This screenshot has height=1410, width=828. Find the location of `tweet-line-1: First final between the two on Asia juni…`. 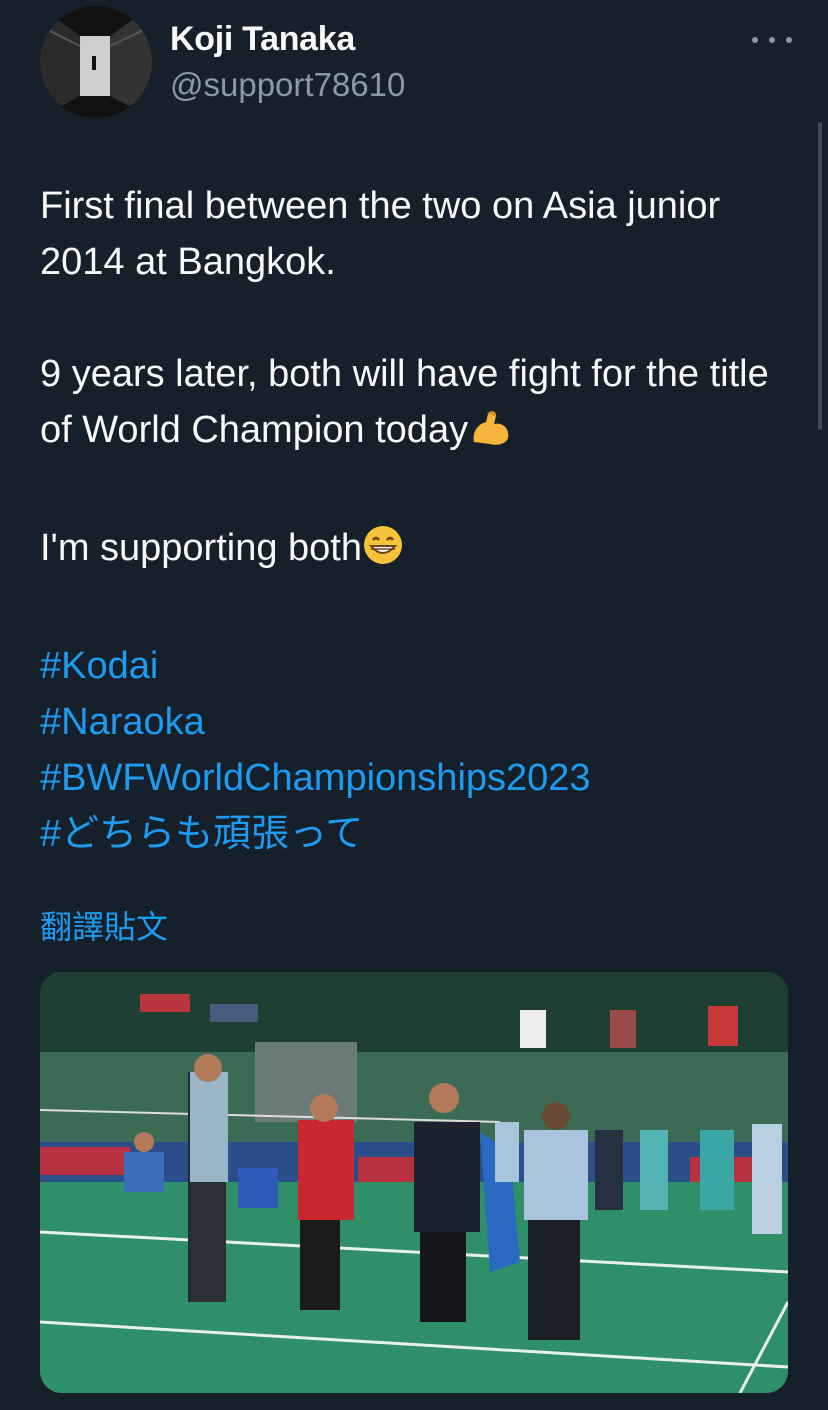

tweet-line-1: First final between the two on Asia juni… is located at coordinates (380, 234).